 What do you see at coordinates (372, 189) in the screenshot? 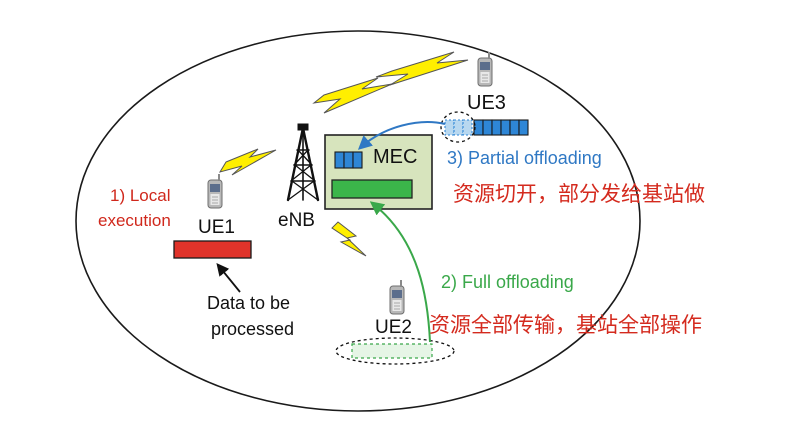
I see `mec-full-task-block` at bounding box center [372, 189].